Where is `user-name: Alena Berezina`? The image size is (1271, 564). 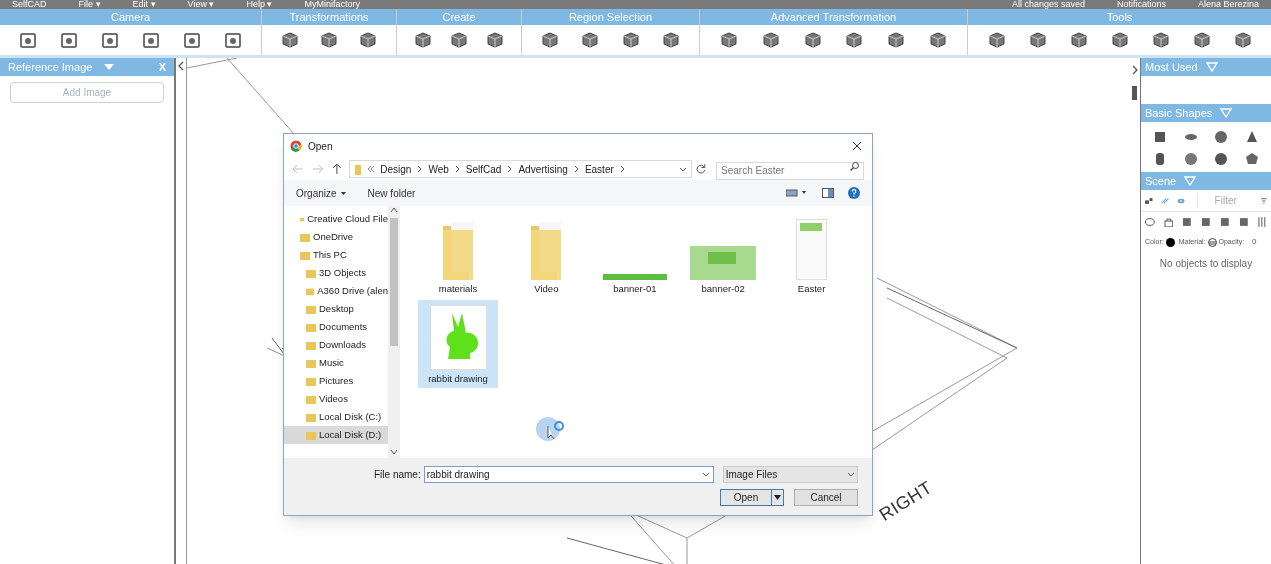 user-name: Alena Berezina is located at coordinates (1228, 4).